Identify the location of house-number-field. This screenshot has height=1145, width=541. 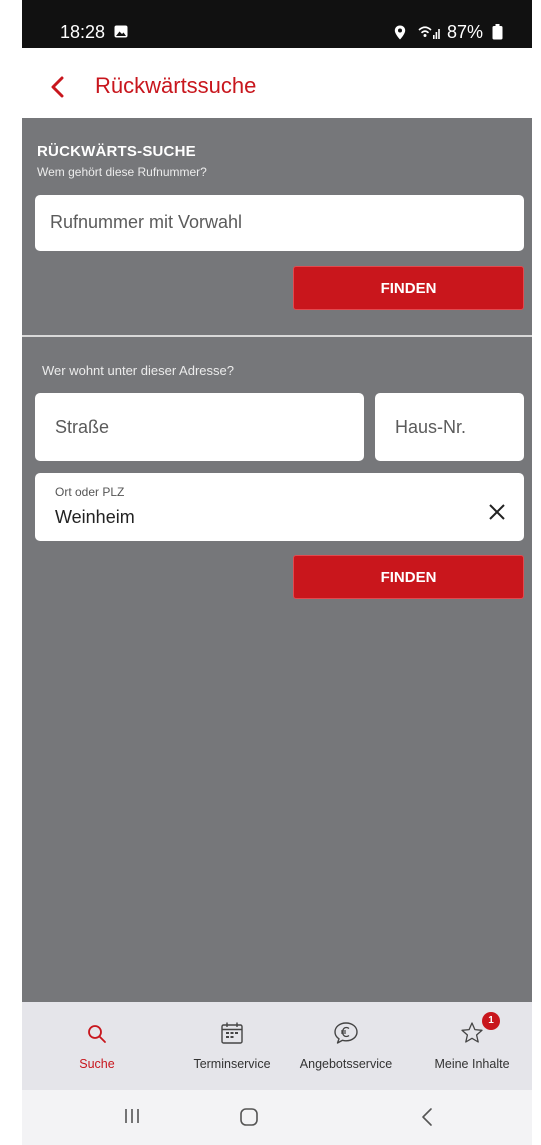
(449, 427).